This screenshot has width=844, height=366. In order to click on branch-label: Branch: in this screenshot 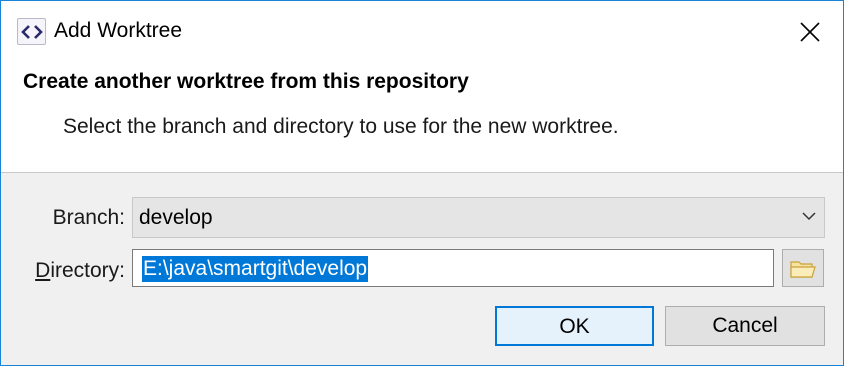, I will do `click(88, 217)`.